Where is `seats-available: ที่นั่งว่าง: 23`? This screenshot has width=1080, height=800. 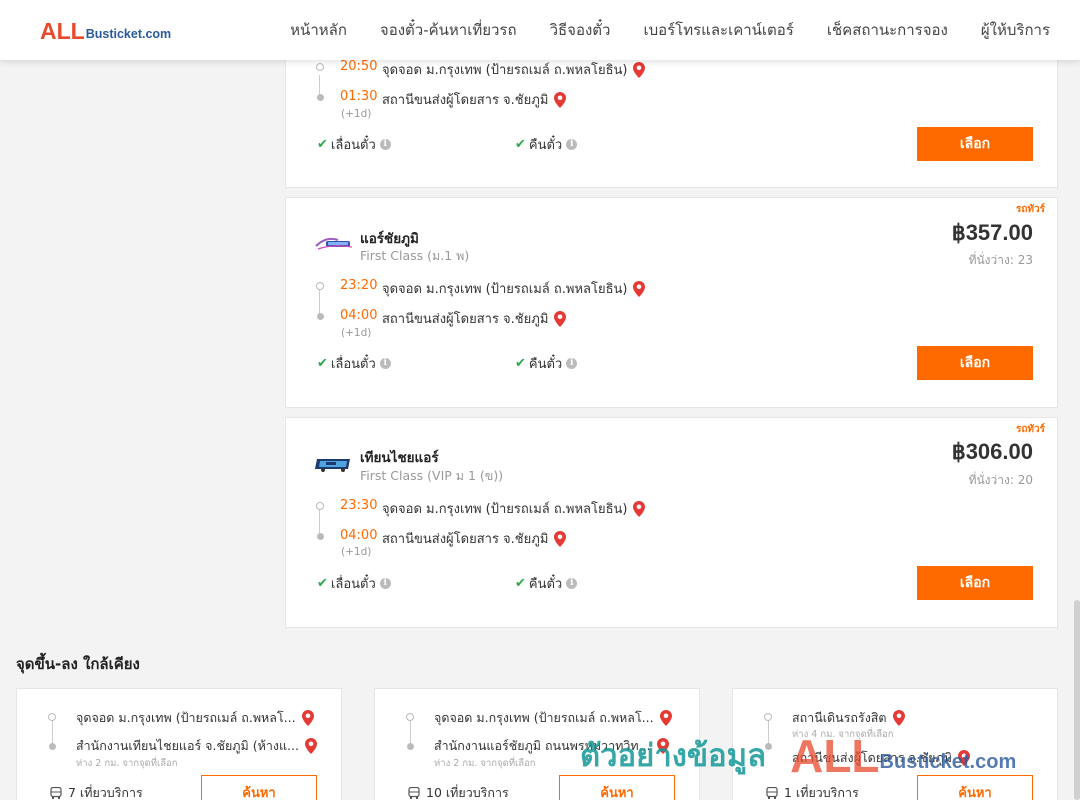 seats-available: ที่นั่งว่าง: 23 is located at coordinates (1000, 260).